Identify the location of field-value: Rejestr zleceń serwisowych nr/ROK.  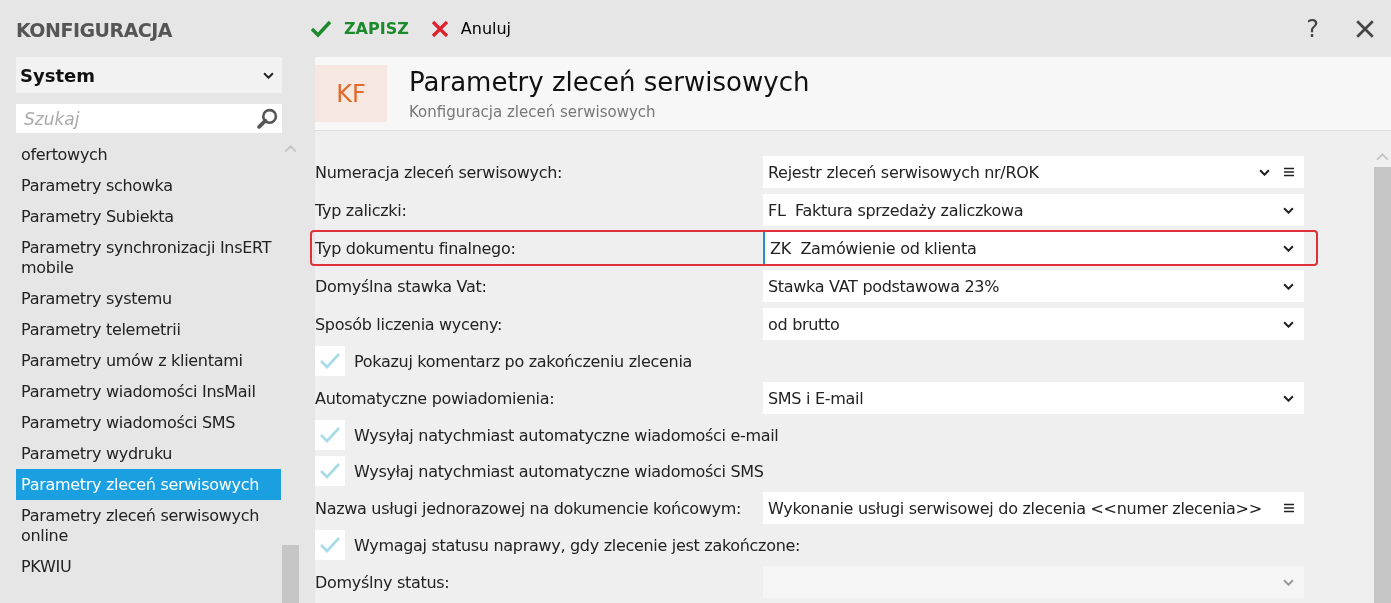
(904, 172).